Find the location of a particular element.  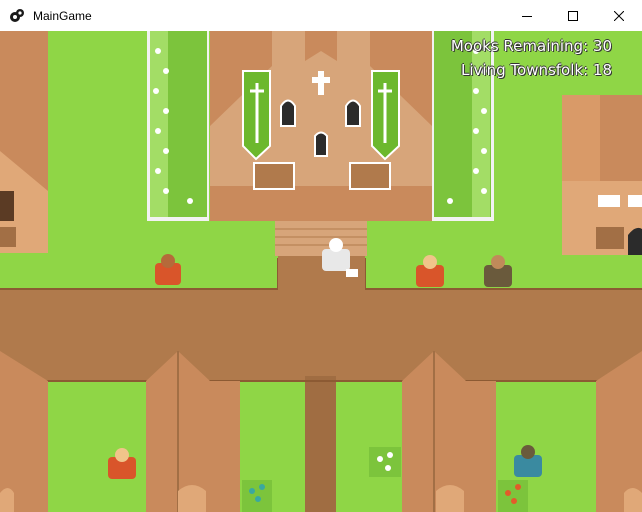

minimize-button is located at coordinates (527, 15).